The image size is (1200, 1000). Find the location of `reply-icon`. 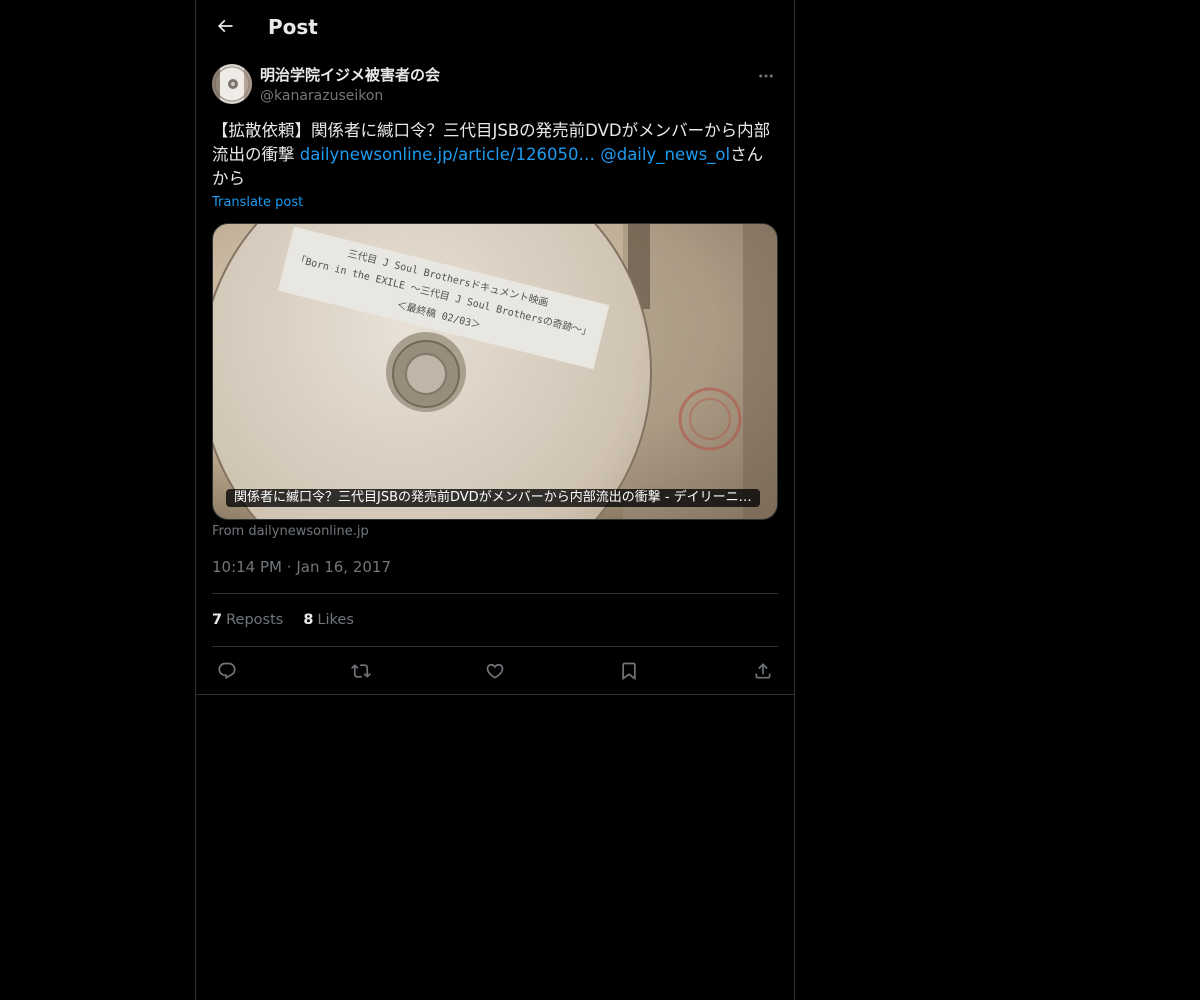

reply-icon is located at coordinates (227, 671).